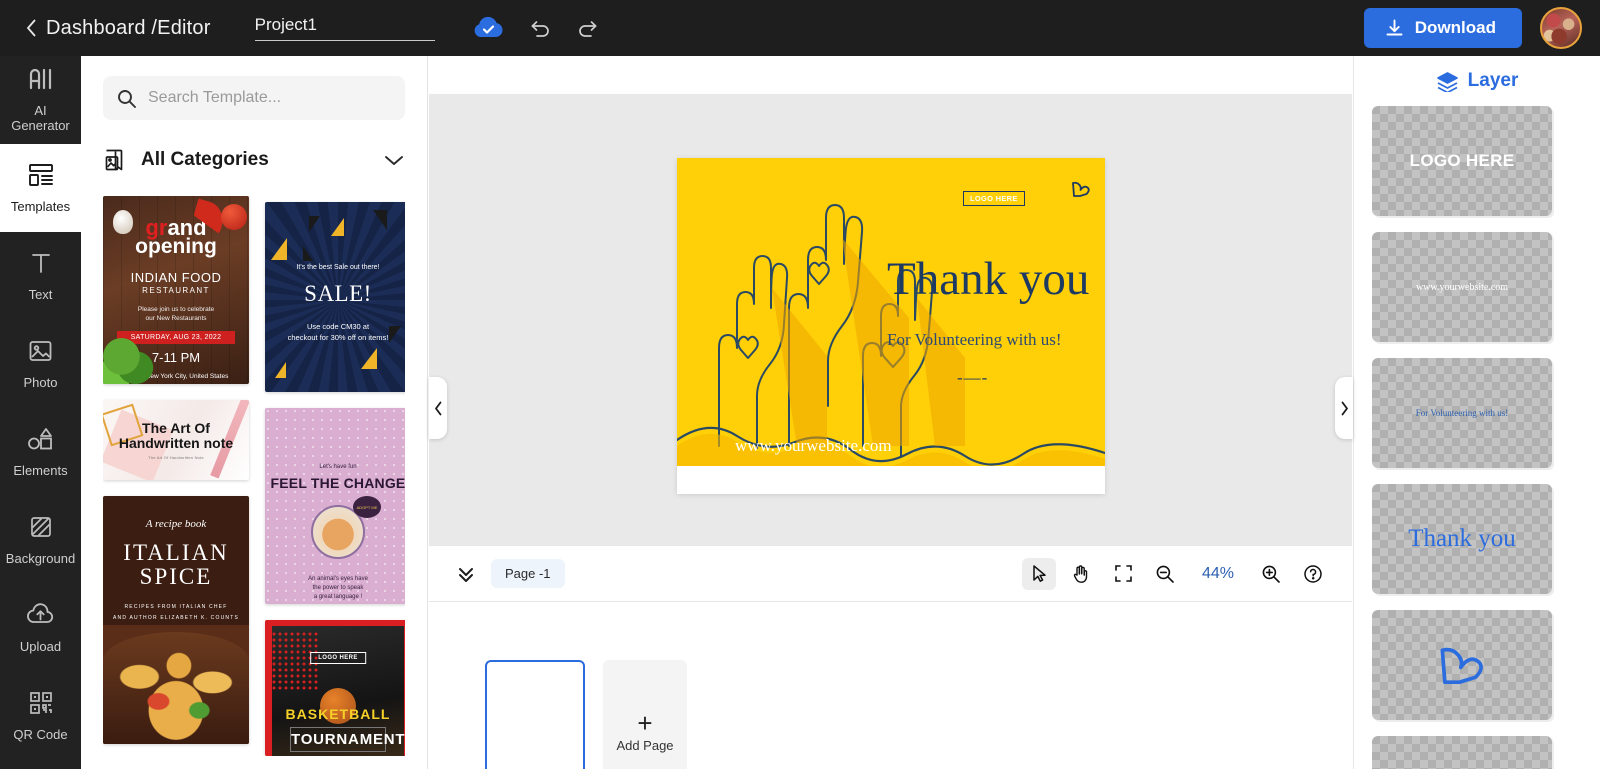  I want to click on layer-item-volunteering: For Volunteering with us!, so click(1462, 413).